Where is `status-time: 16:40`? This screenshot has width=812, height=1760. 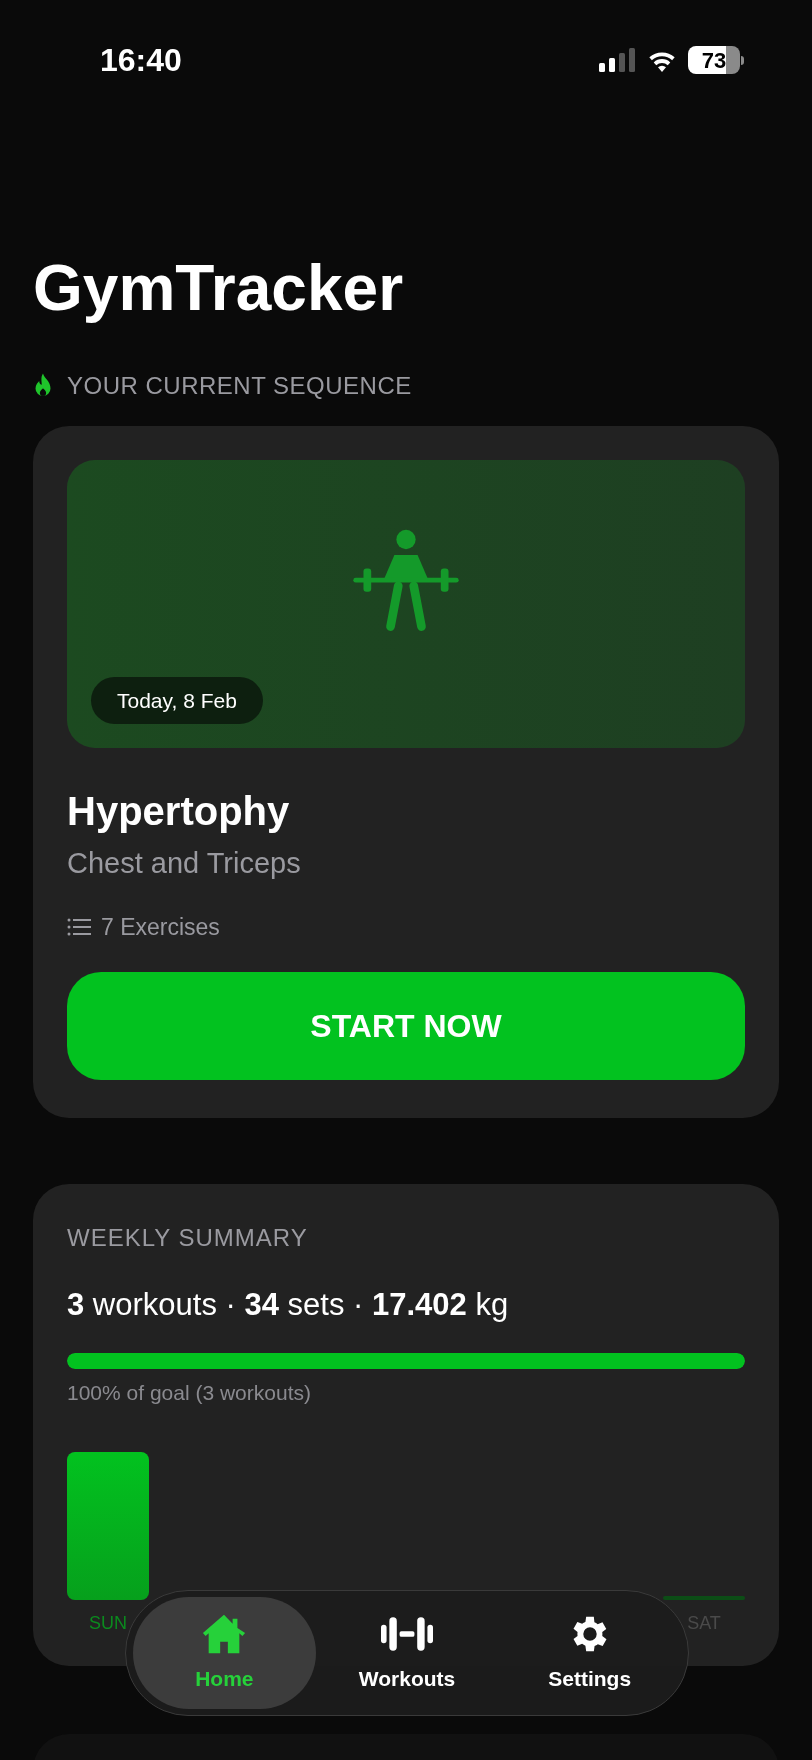
status-time: 16:40 is located at coordinates (141, 60).